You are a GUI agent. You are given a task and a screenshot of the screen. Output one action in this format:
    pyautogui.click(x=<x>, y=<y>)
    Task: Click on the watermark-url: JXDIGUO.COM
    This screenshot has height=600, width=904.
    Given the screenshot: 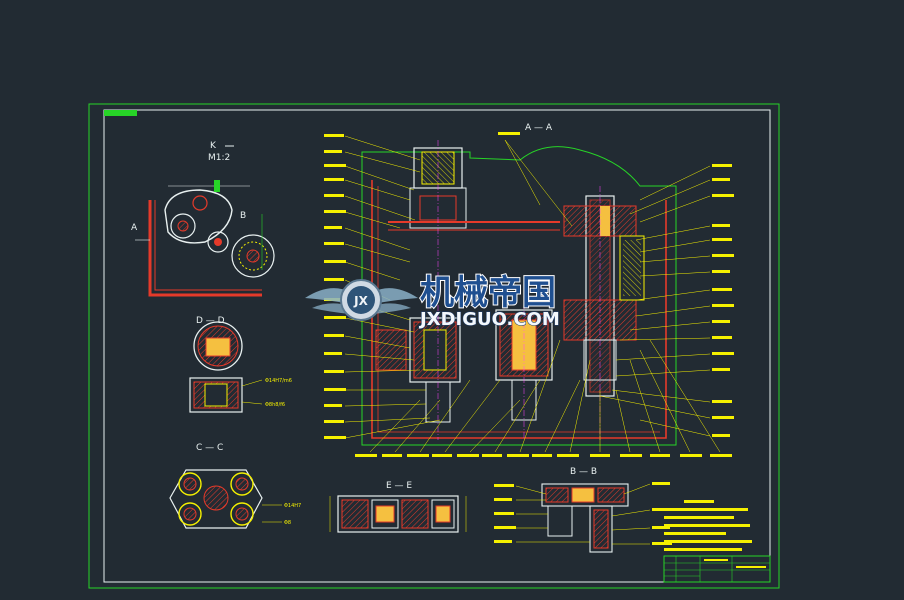 What is the action you would take?
    pyautogui.click(x=489, y=319)
    